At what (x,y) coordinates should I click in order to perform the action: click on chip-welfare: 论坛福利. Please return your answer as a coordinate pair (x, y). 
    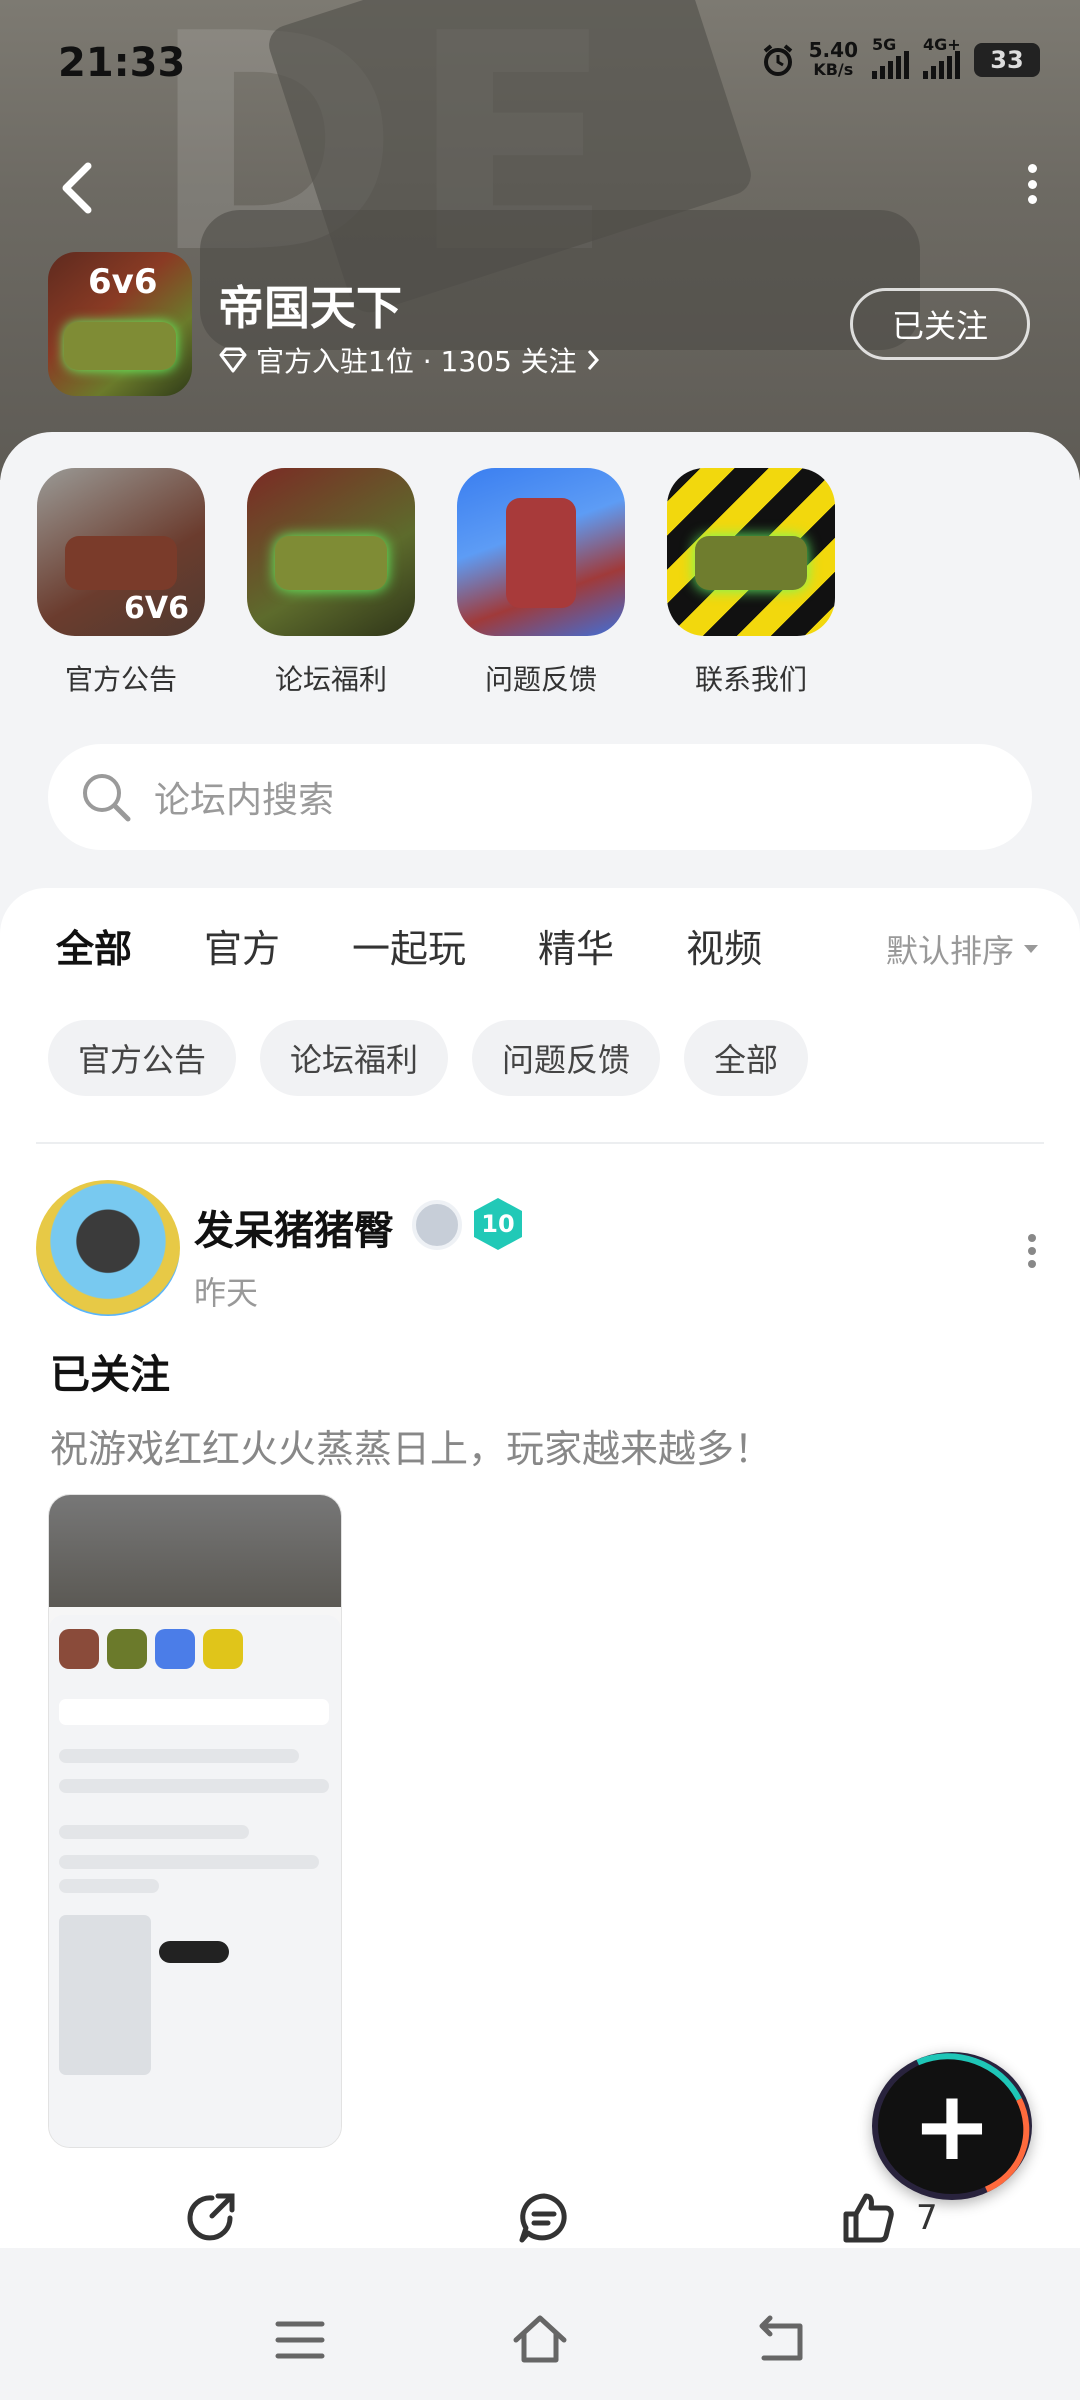
    Looking at the image, I should click on (354, 1058).